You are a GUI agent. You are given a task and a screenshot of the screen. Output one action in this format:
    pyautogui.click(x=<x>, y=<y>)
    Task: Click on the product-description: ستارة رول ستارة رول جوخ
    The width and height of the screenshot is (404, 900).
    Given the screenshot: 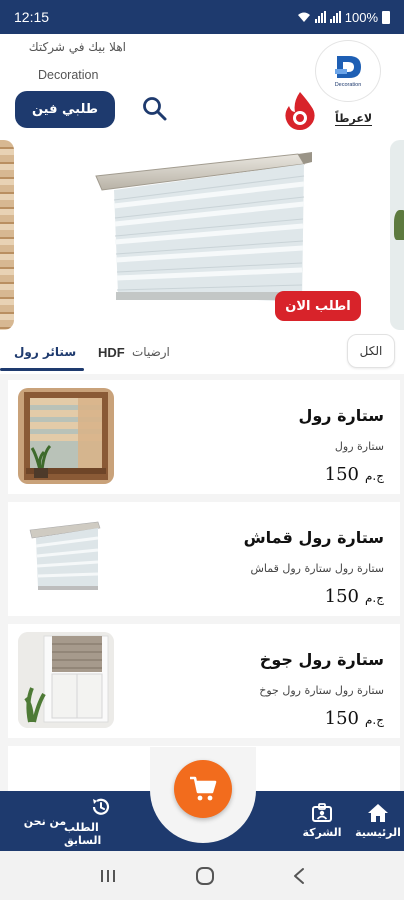 What is the action you would take?
    pyautogui.click(x=321, y=690)
    